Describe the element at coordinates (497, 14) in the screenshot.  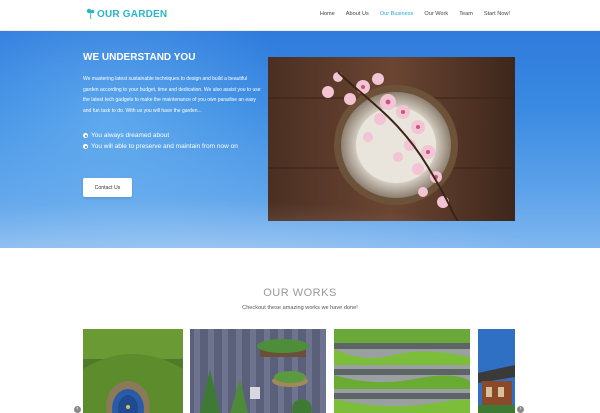
I see `nav-start-now: Start Now!` at that location.